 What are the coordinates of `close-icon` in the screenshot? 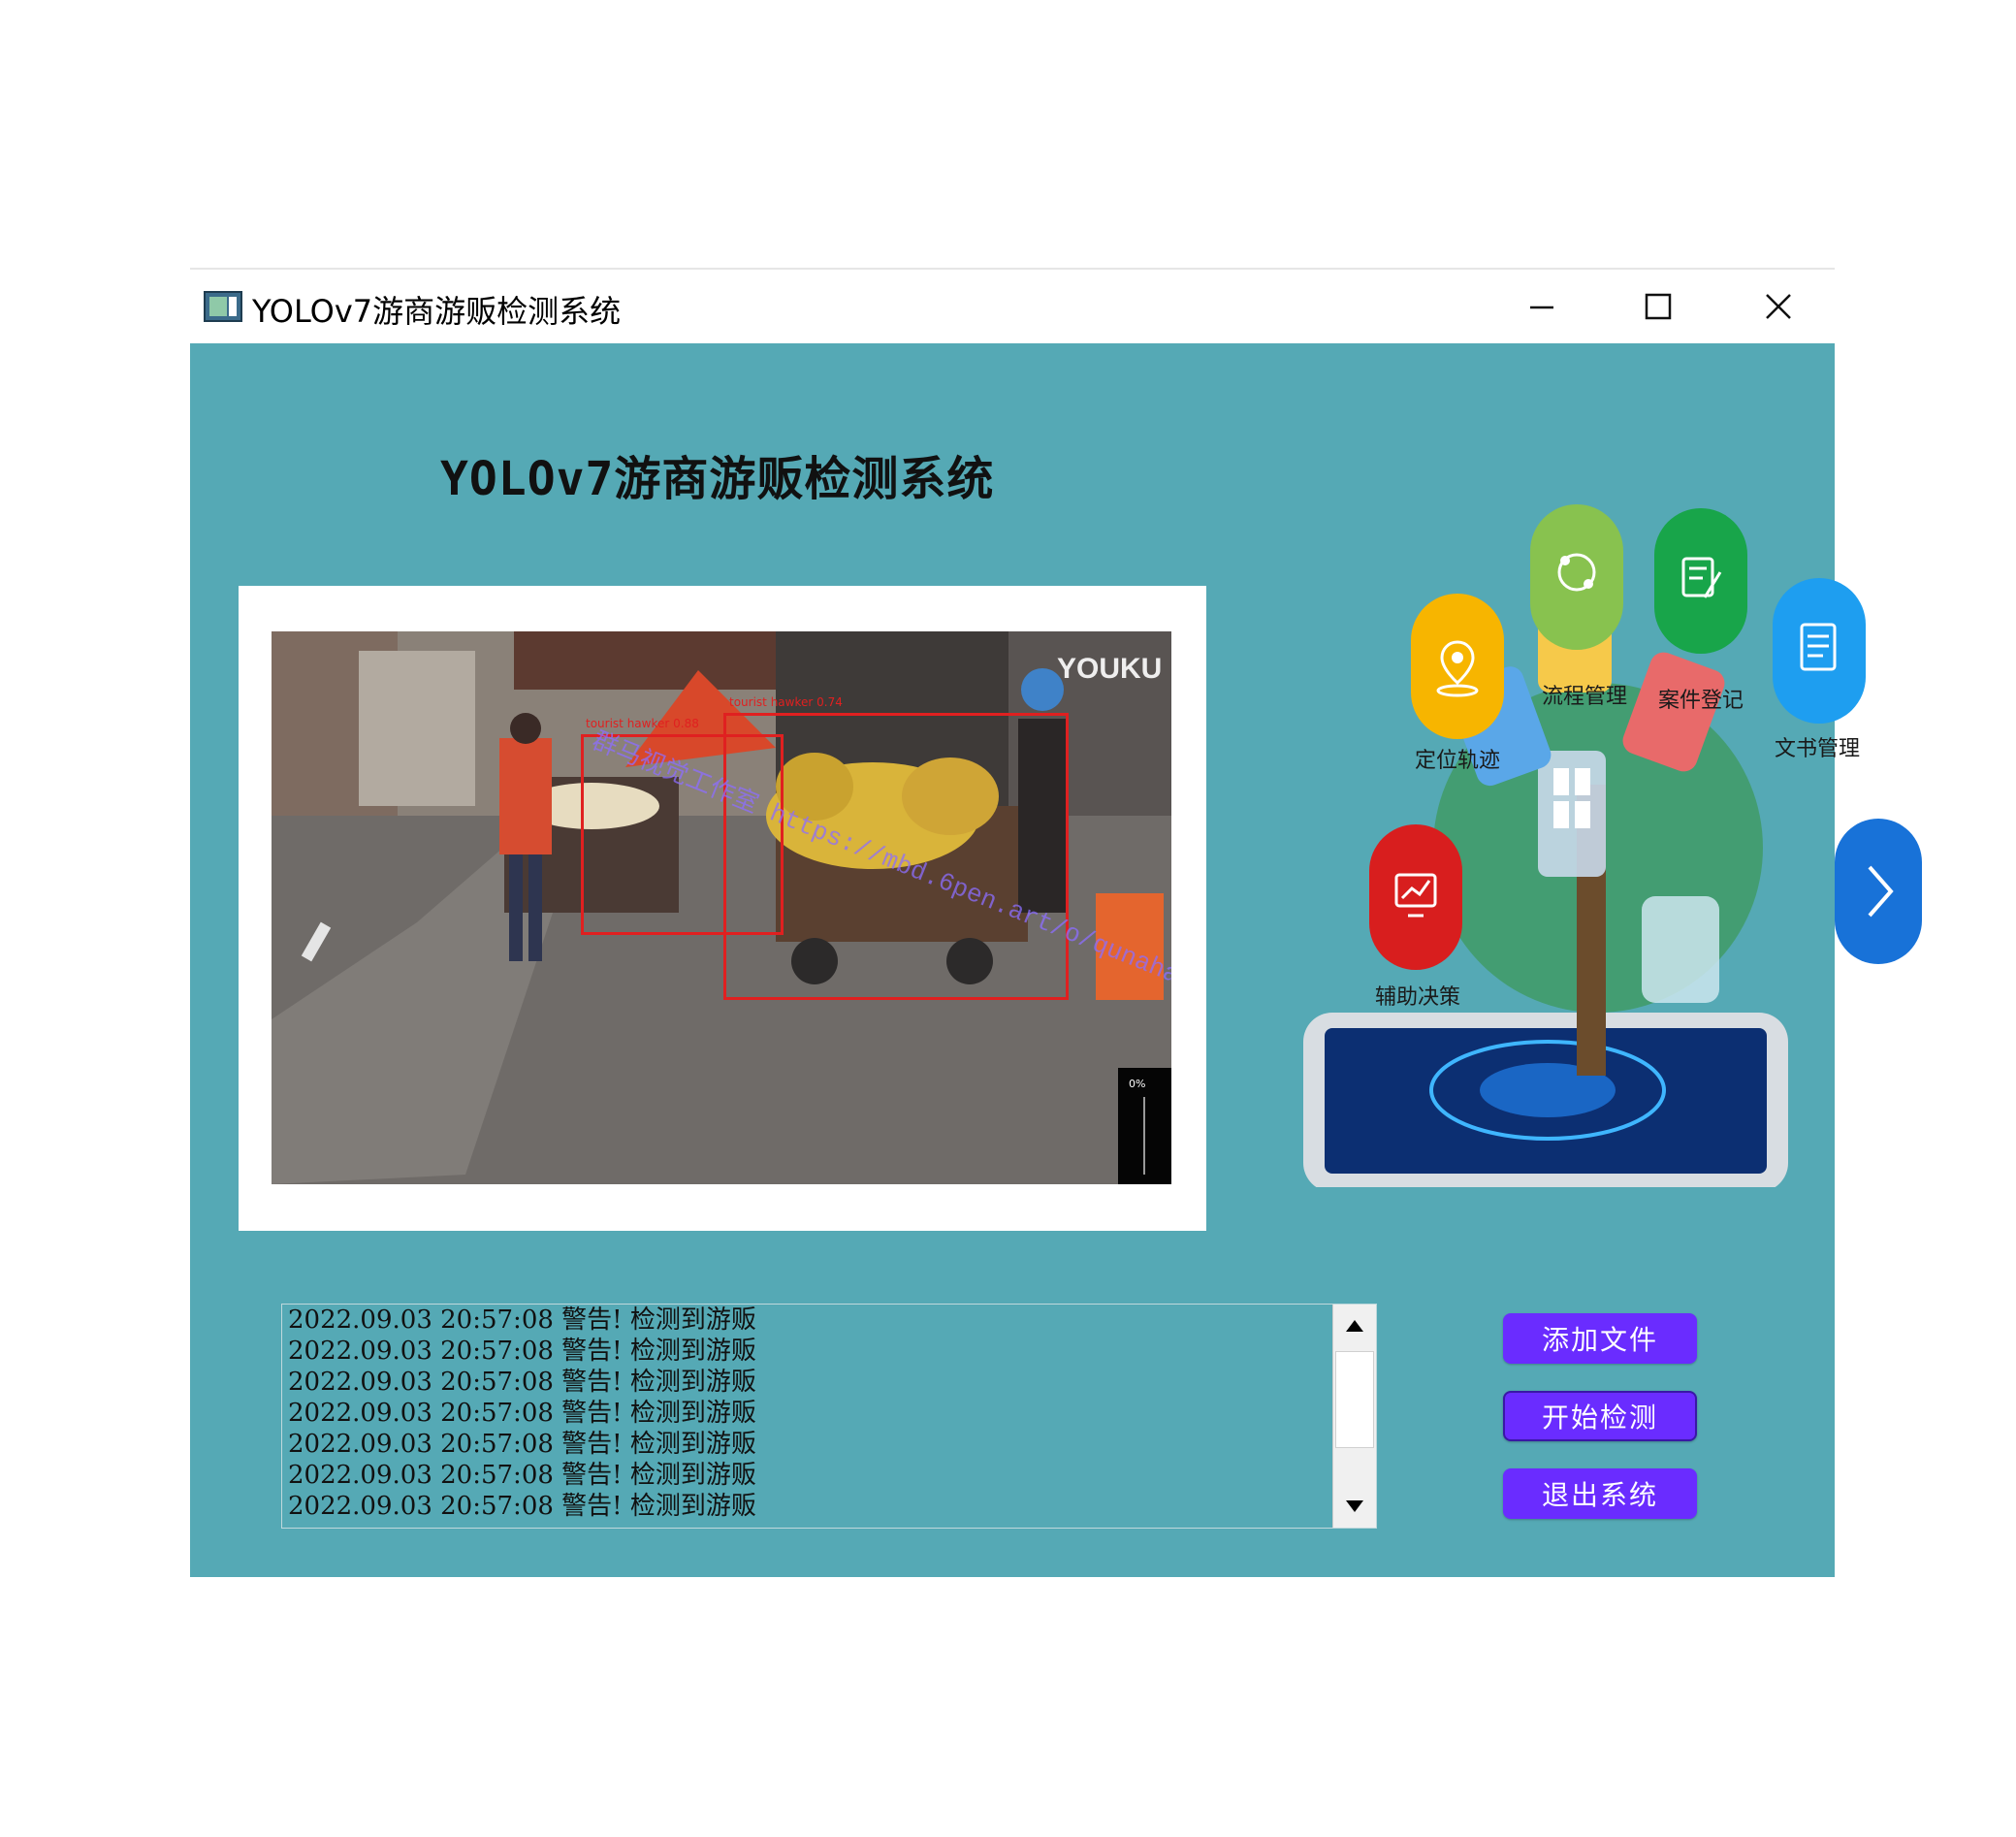 It's located at (1778, 306).